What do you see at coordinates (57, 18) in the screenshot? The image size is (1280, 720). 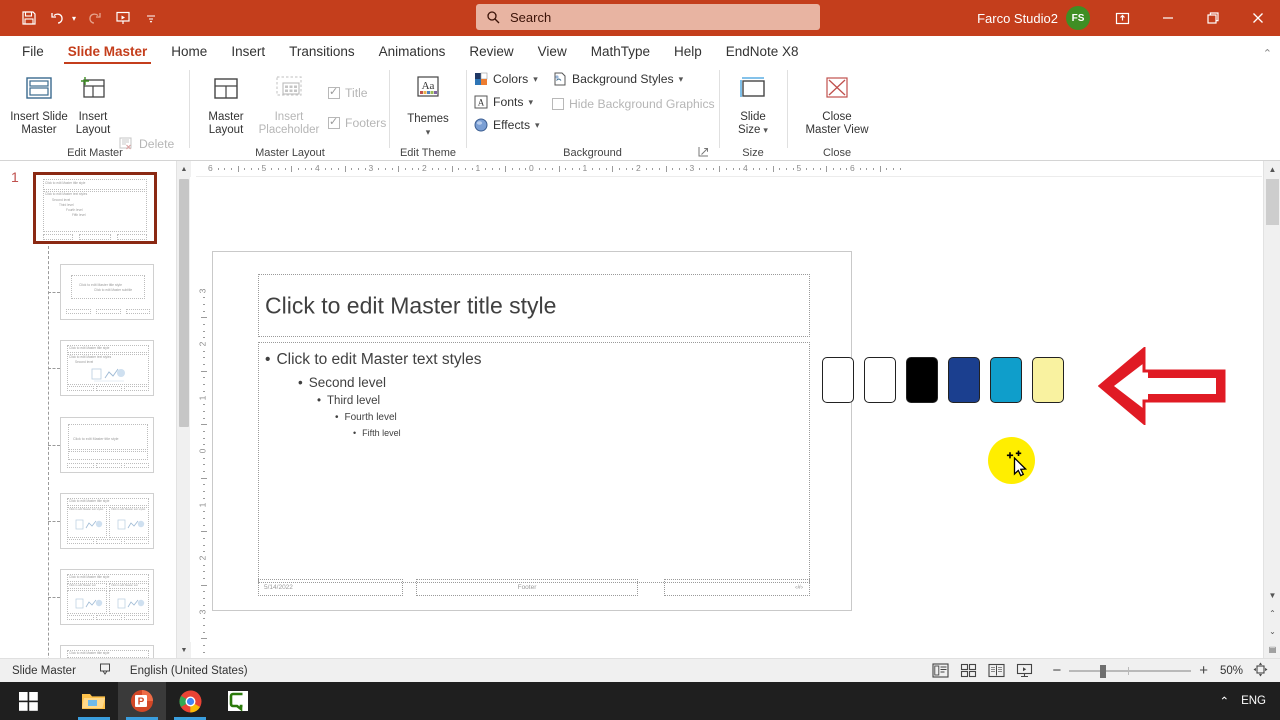 I see `undo-icon` at bounding box center [57, 18].